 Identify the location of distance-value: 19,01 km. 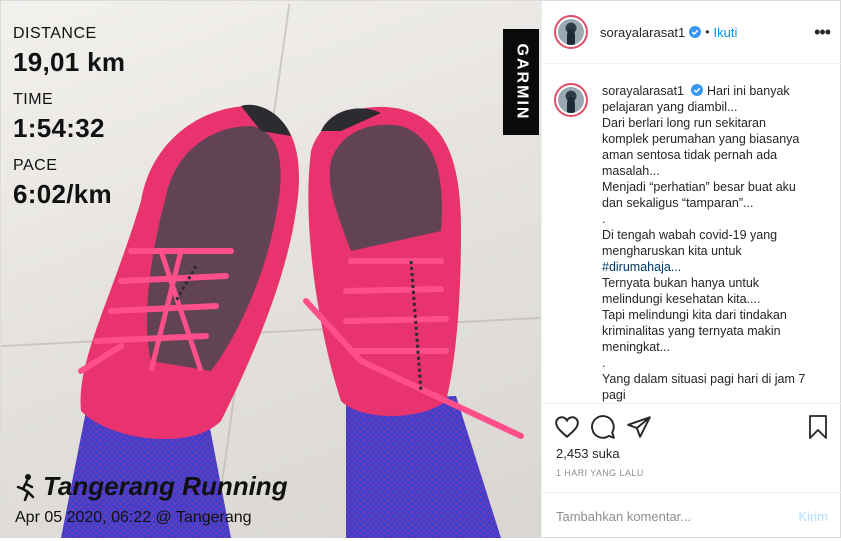
(69, 62).